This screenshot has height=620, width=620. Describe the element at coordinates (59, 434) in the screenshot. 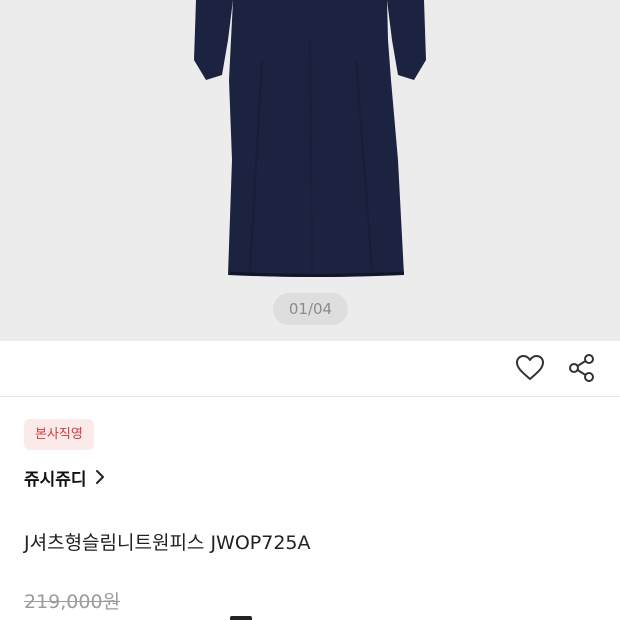

I see `official-store-badge: 본사직영` at that location.